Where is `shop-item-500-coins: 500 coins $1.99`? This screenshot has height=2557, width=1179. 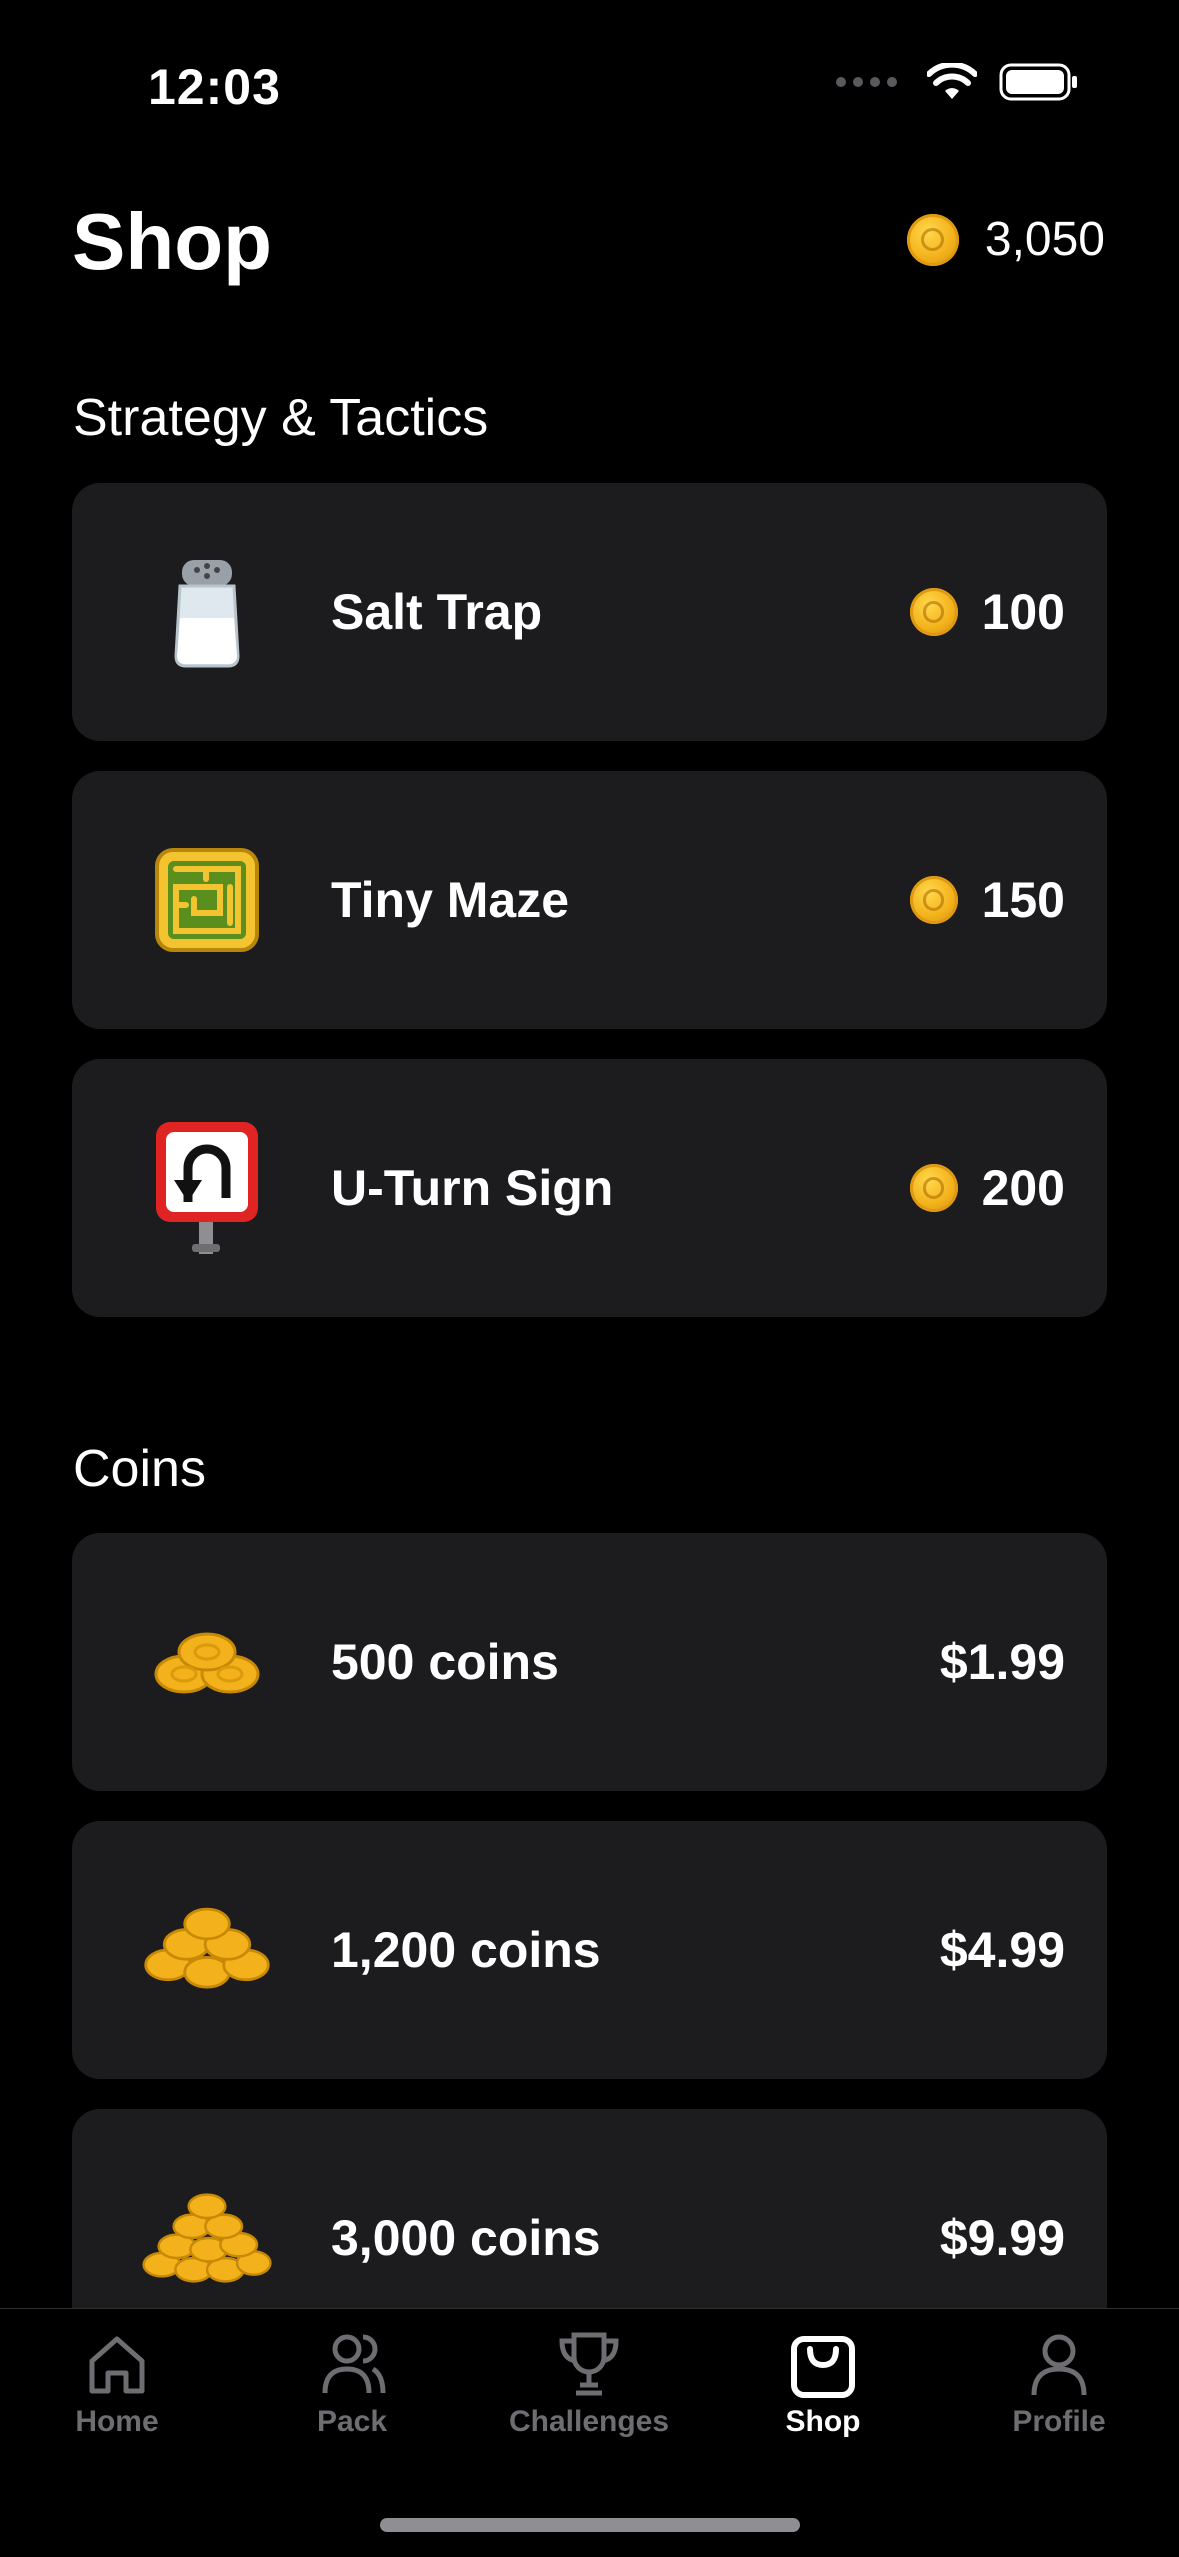 shop-item-500-coins: 500 coins $1.99 is located at coordinates (589, 1662).